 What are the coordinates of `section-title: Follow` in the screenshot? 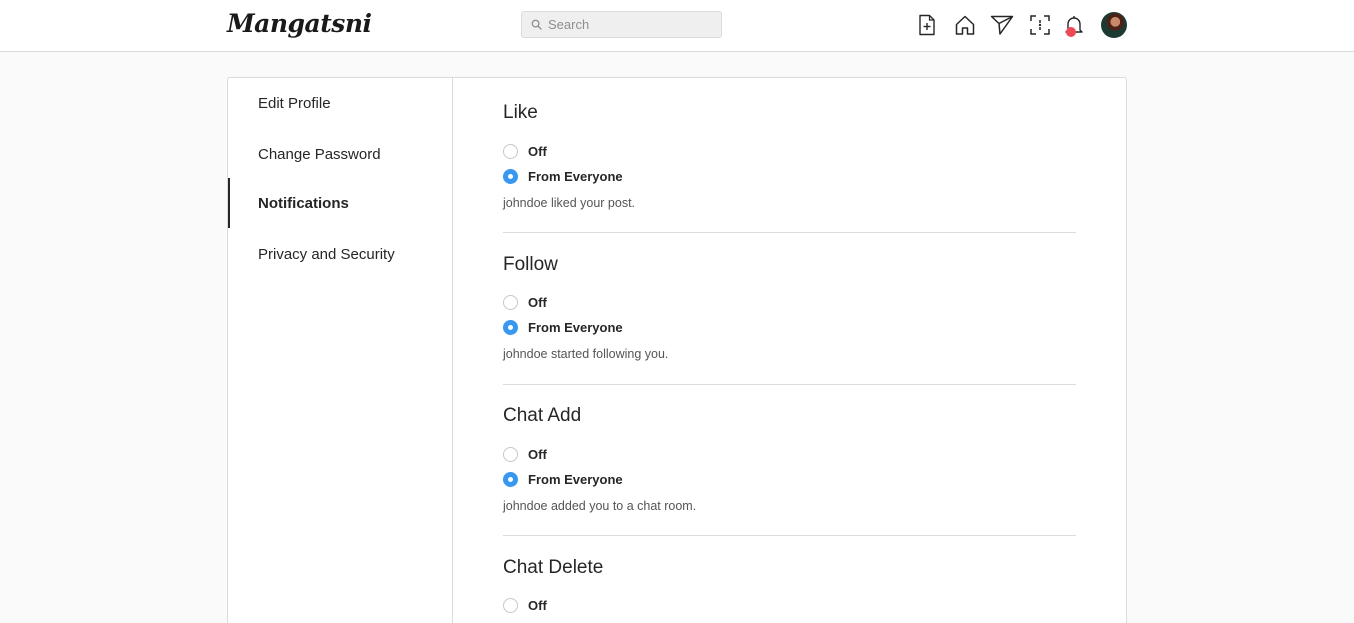 It's located at (530, 264).